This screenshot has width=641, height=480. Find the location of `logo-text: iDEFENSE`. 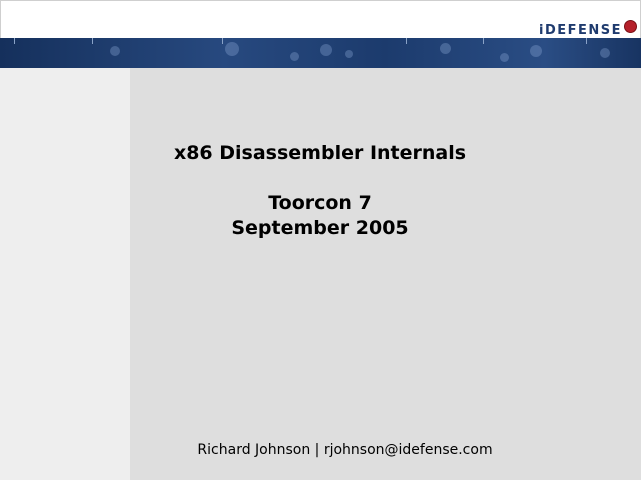

logo-text: iDEFENSE is located at coordinates (580, 30).